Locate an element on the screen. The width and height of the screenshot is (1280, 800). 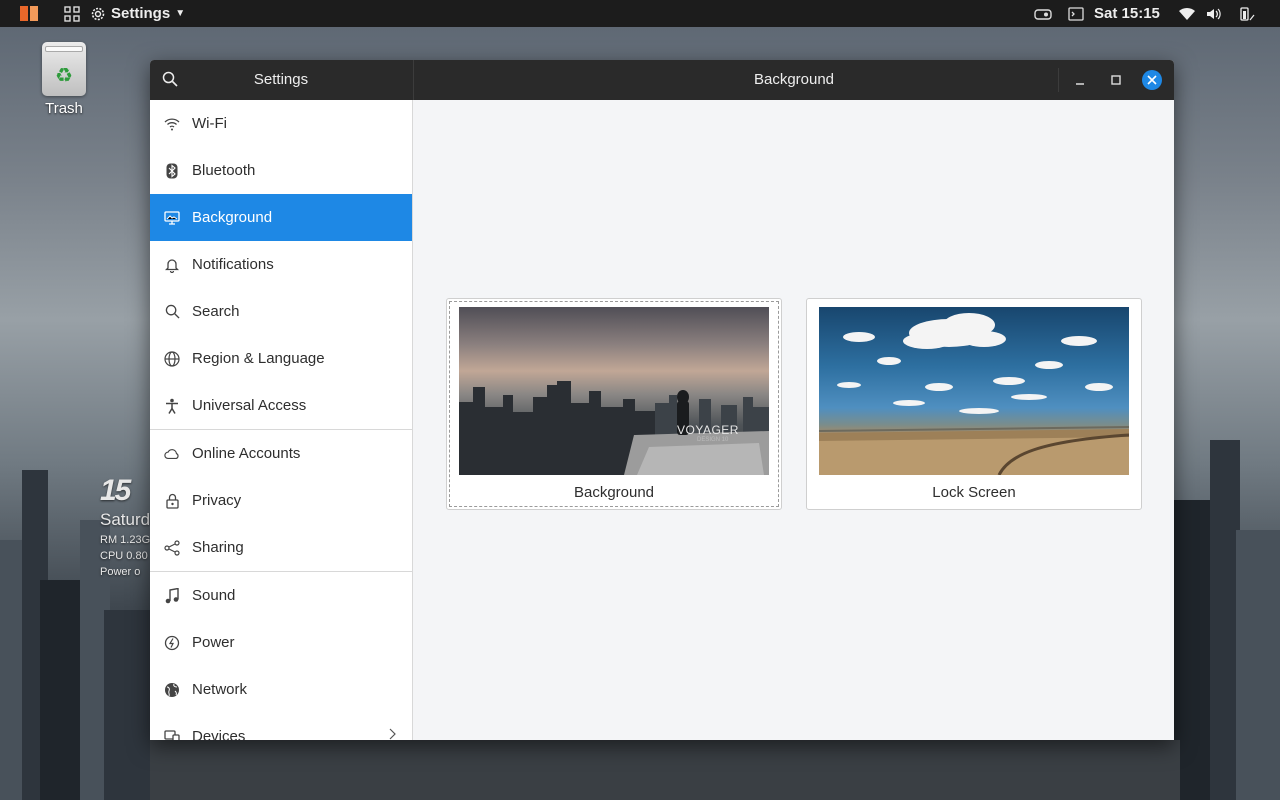
cloud-icon is located at coordinates (172, 454).